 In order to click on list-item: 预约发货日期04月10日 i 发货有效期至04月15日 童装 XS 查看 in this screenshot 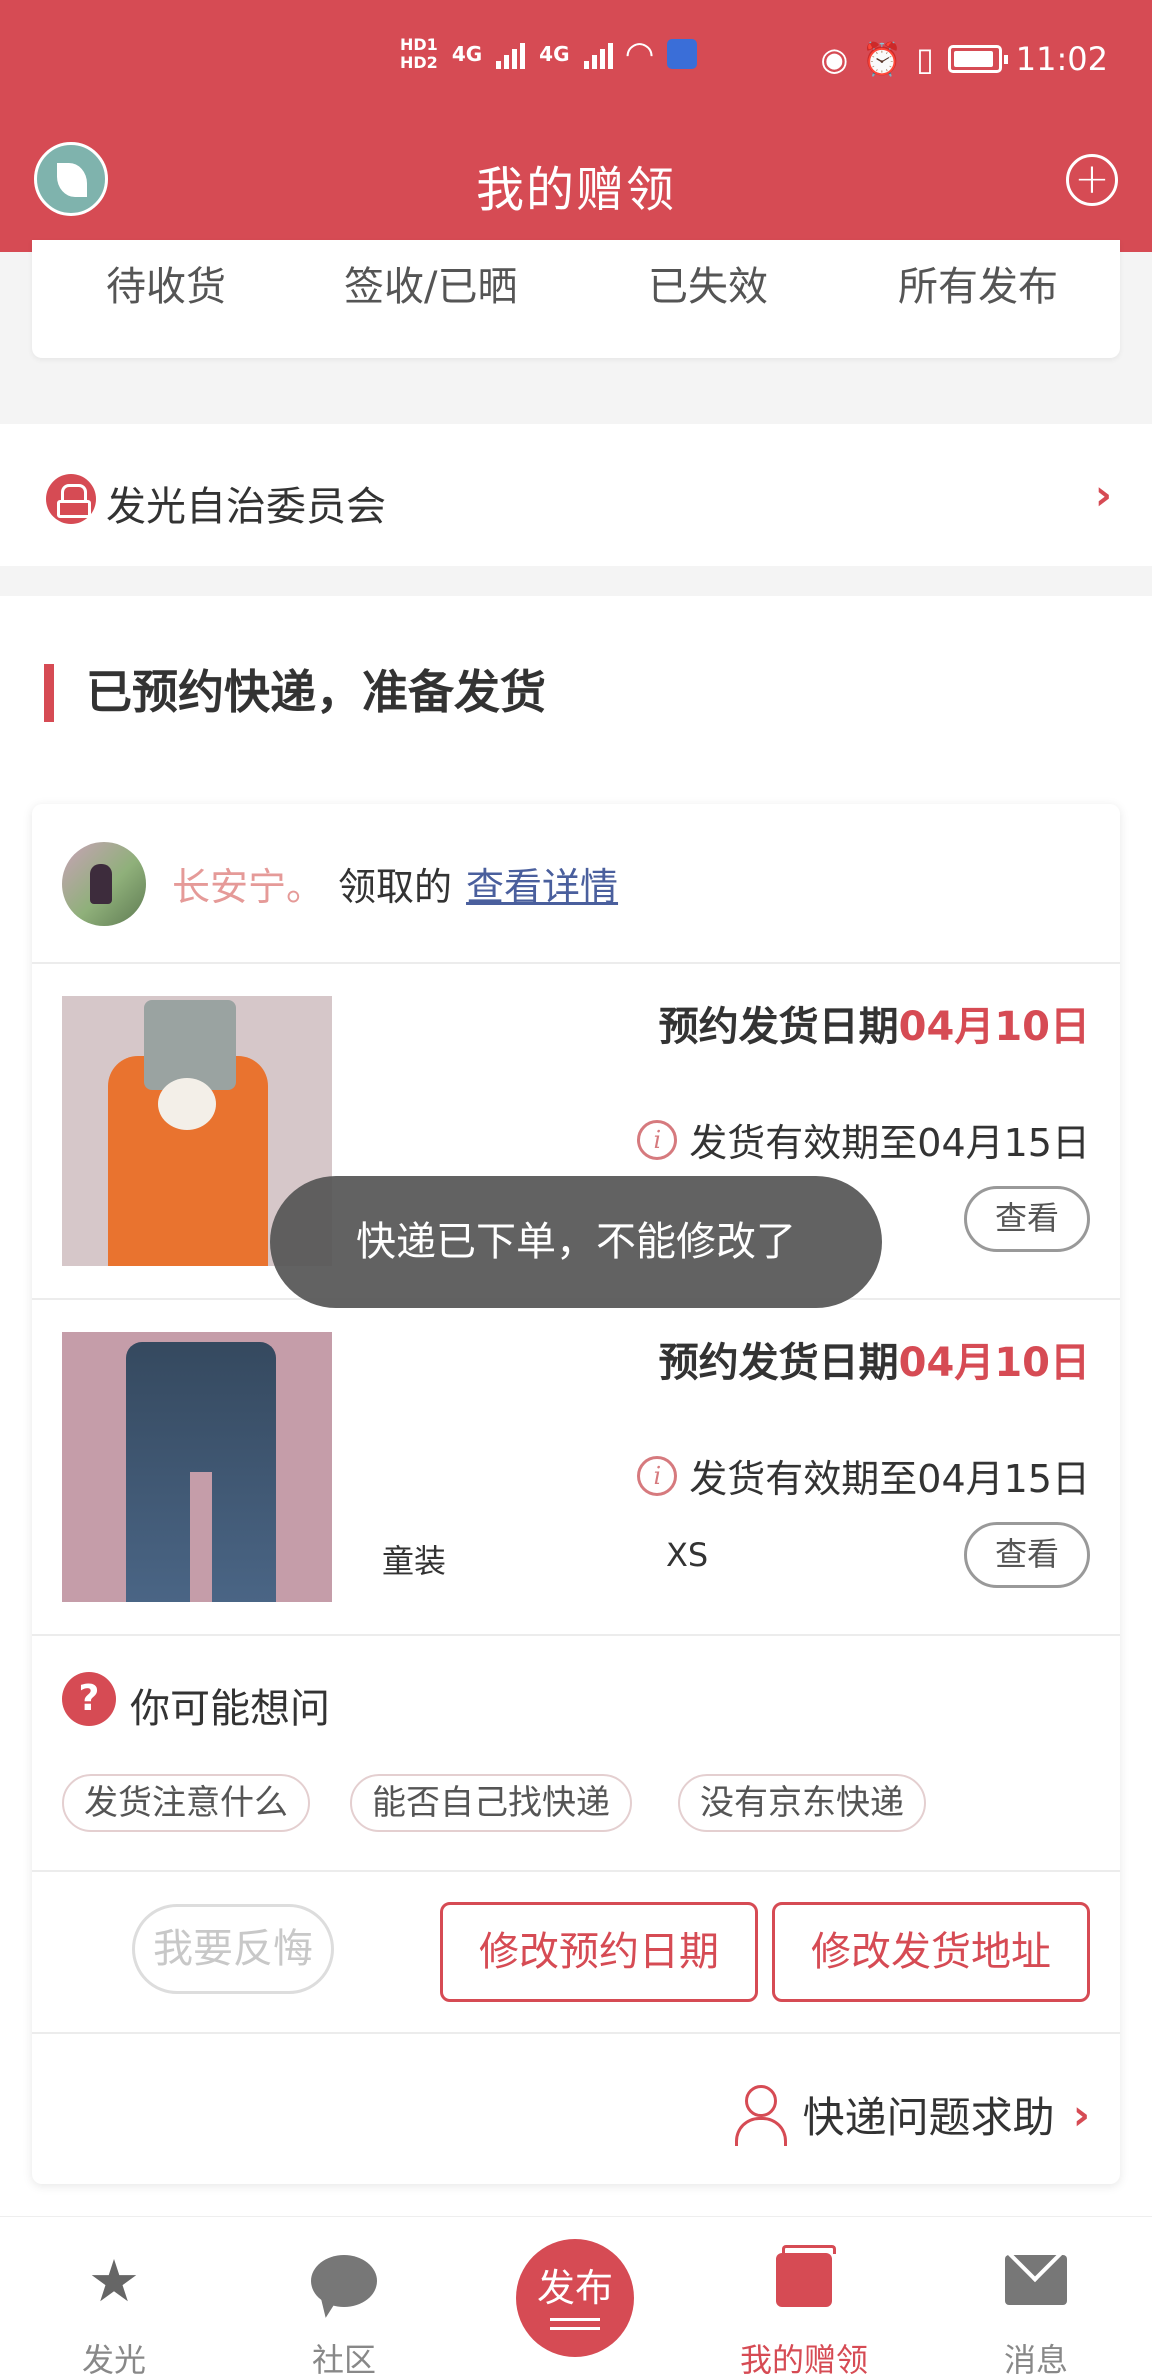, I will do `click(576, 1467)`.